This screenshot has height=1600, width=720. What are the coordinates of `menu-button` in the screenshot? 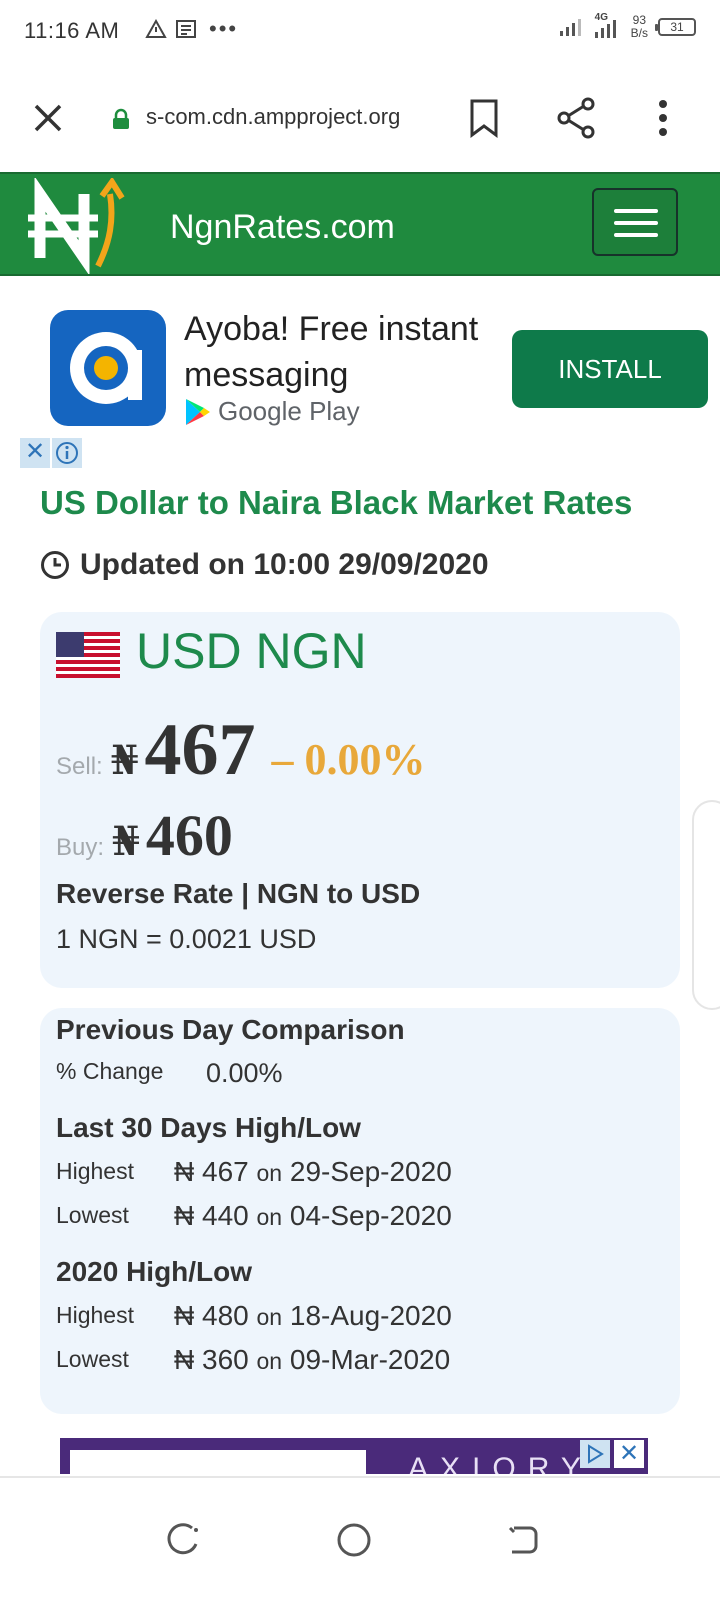 It's located at (635, 222).